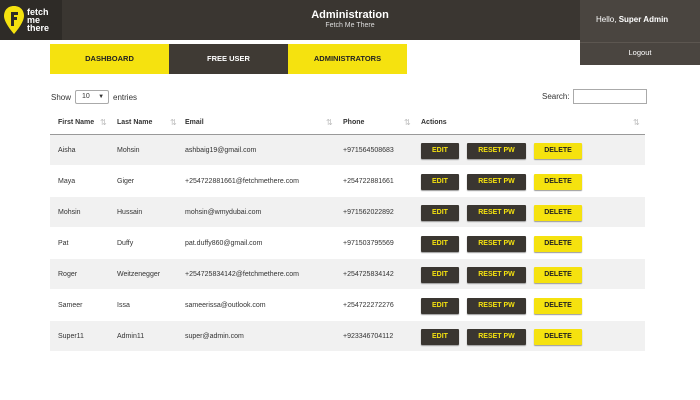 The width and height of the screenshot is (700, 400). What do you see at coordinates (225, 305) in the screenshot?
I see `cell-email: sameerissa@outlook.com` at bounding box center [225, 305].